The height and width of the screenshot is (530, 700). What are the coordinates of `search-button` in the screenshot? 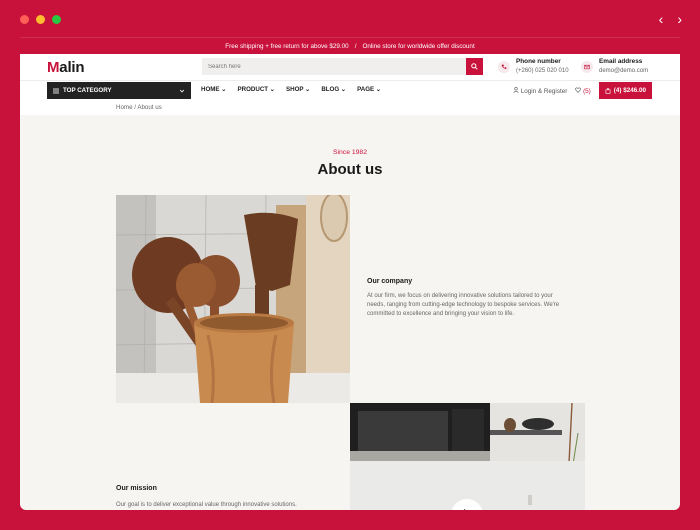 It's located at (474, 66).